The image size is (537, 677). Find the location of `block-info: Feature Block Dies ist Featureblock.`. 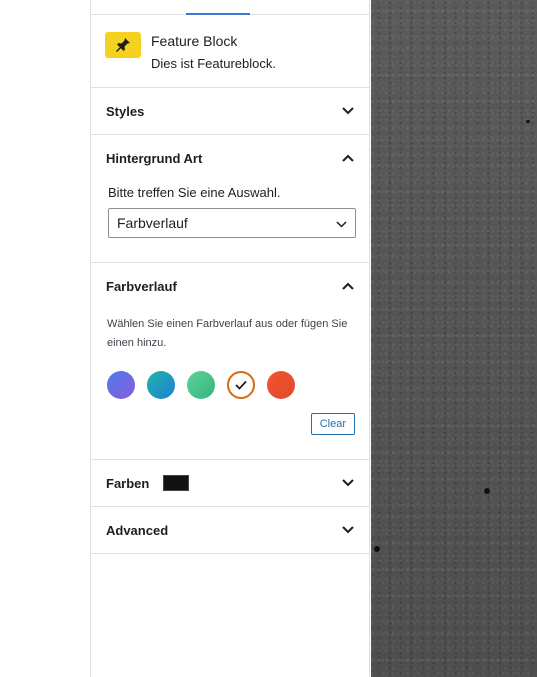

block-info: Feature Block Dies ist Featureblock. is located at coordinates (213, 51).